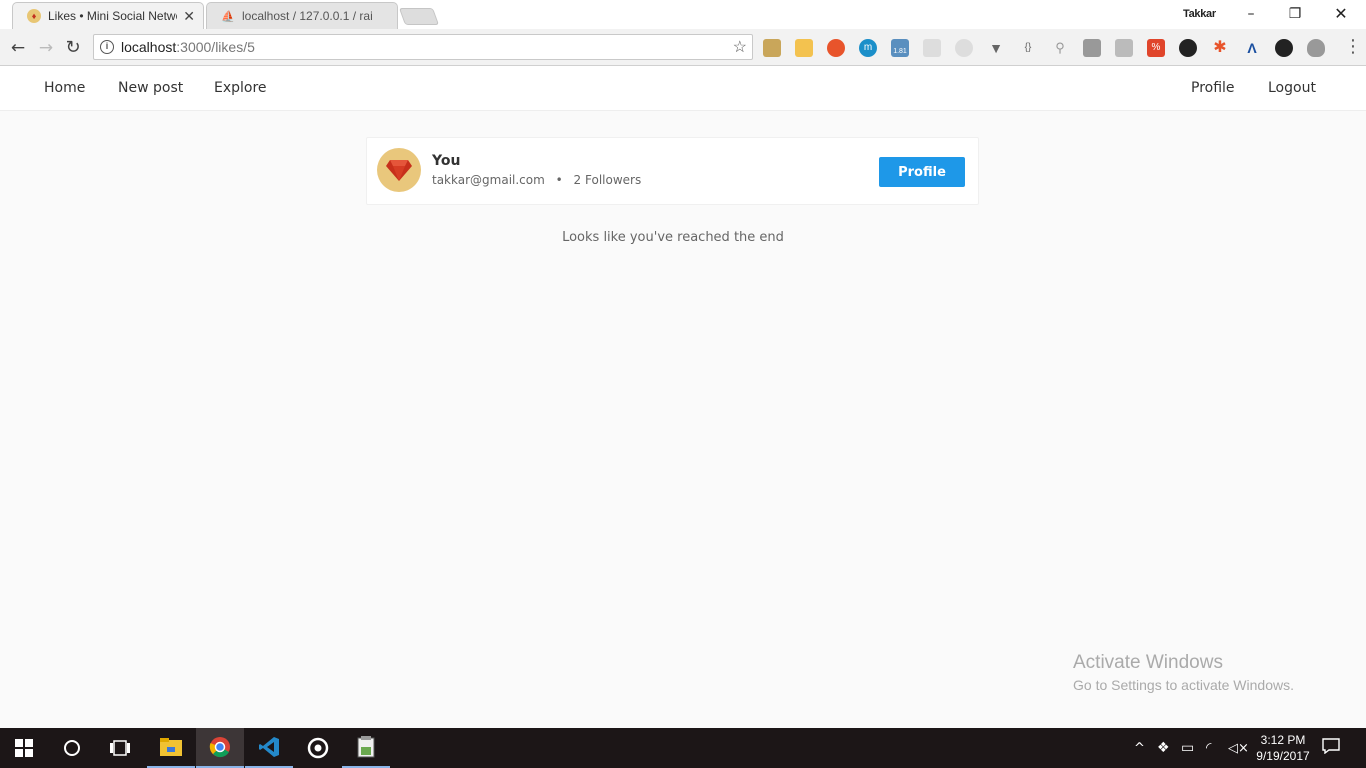 The height and width of the screenshot is (768, 1366). I want to click on battery-icon: ▭, so click(1187, 748).